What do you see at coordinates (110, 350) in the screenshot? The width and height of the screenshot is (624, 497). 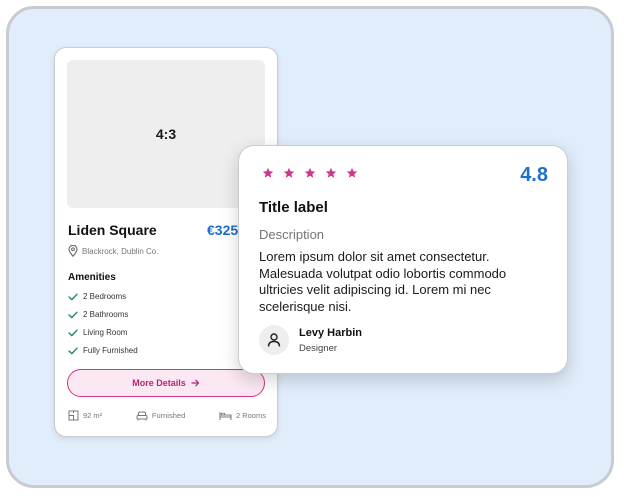 I see `amenity-label: Fully Furnished` at bounding box center [110, 350].